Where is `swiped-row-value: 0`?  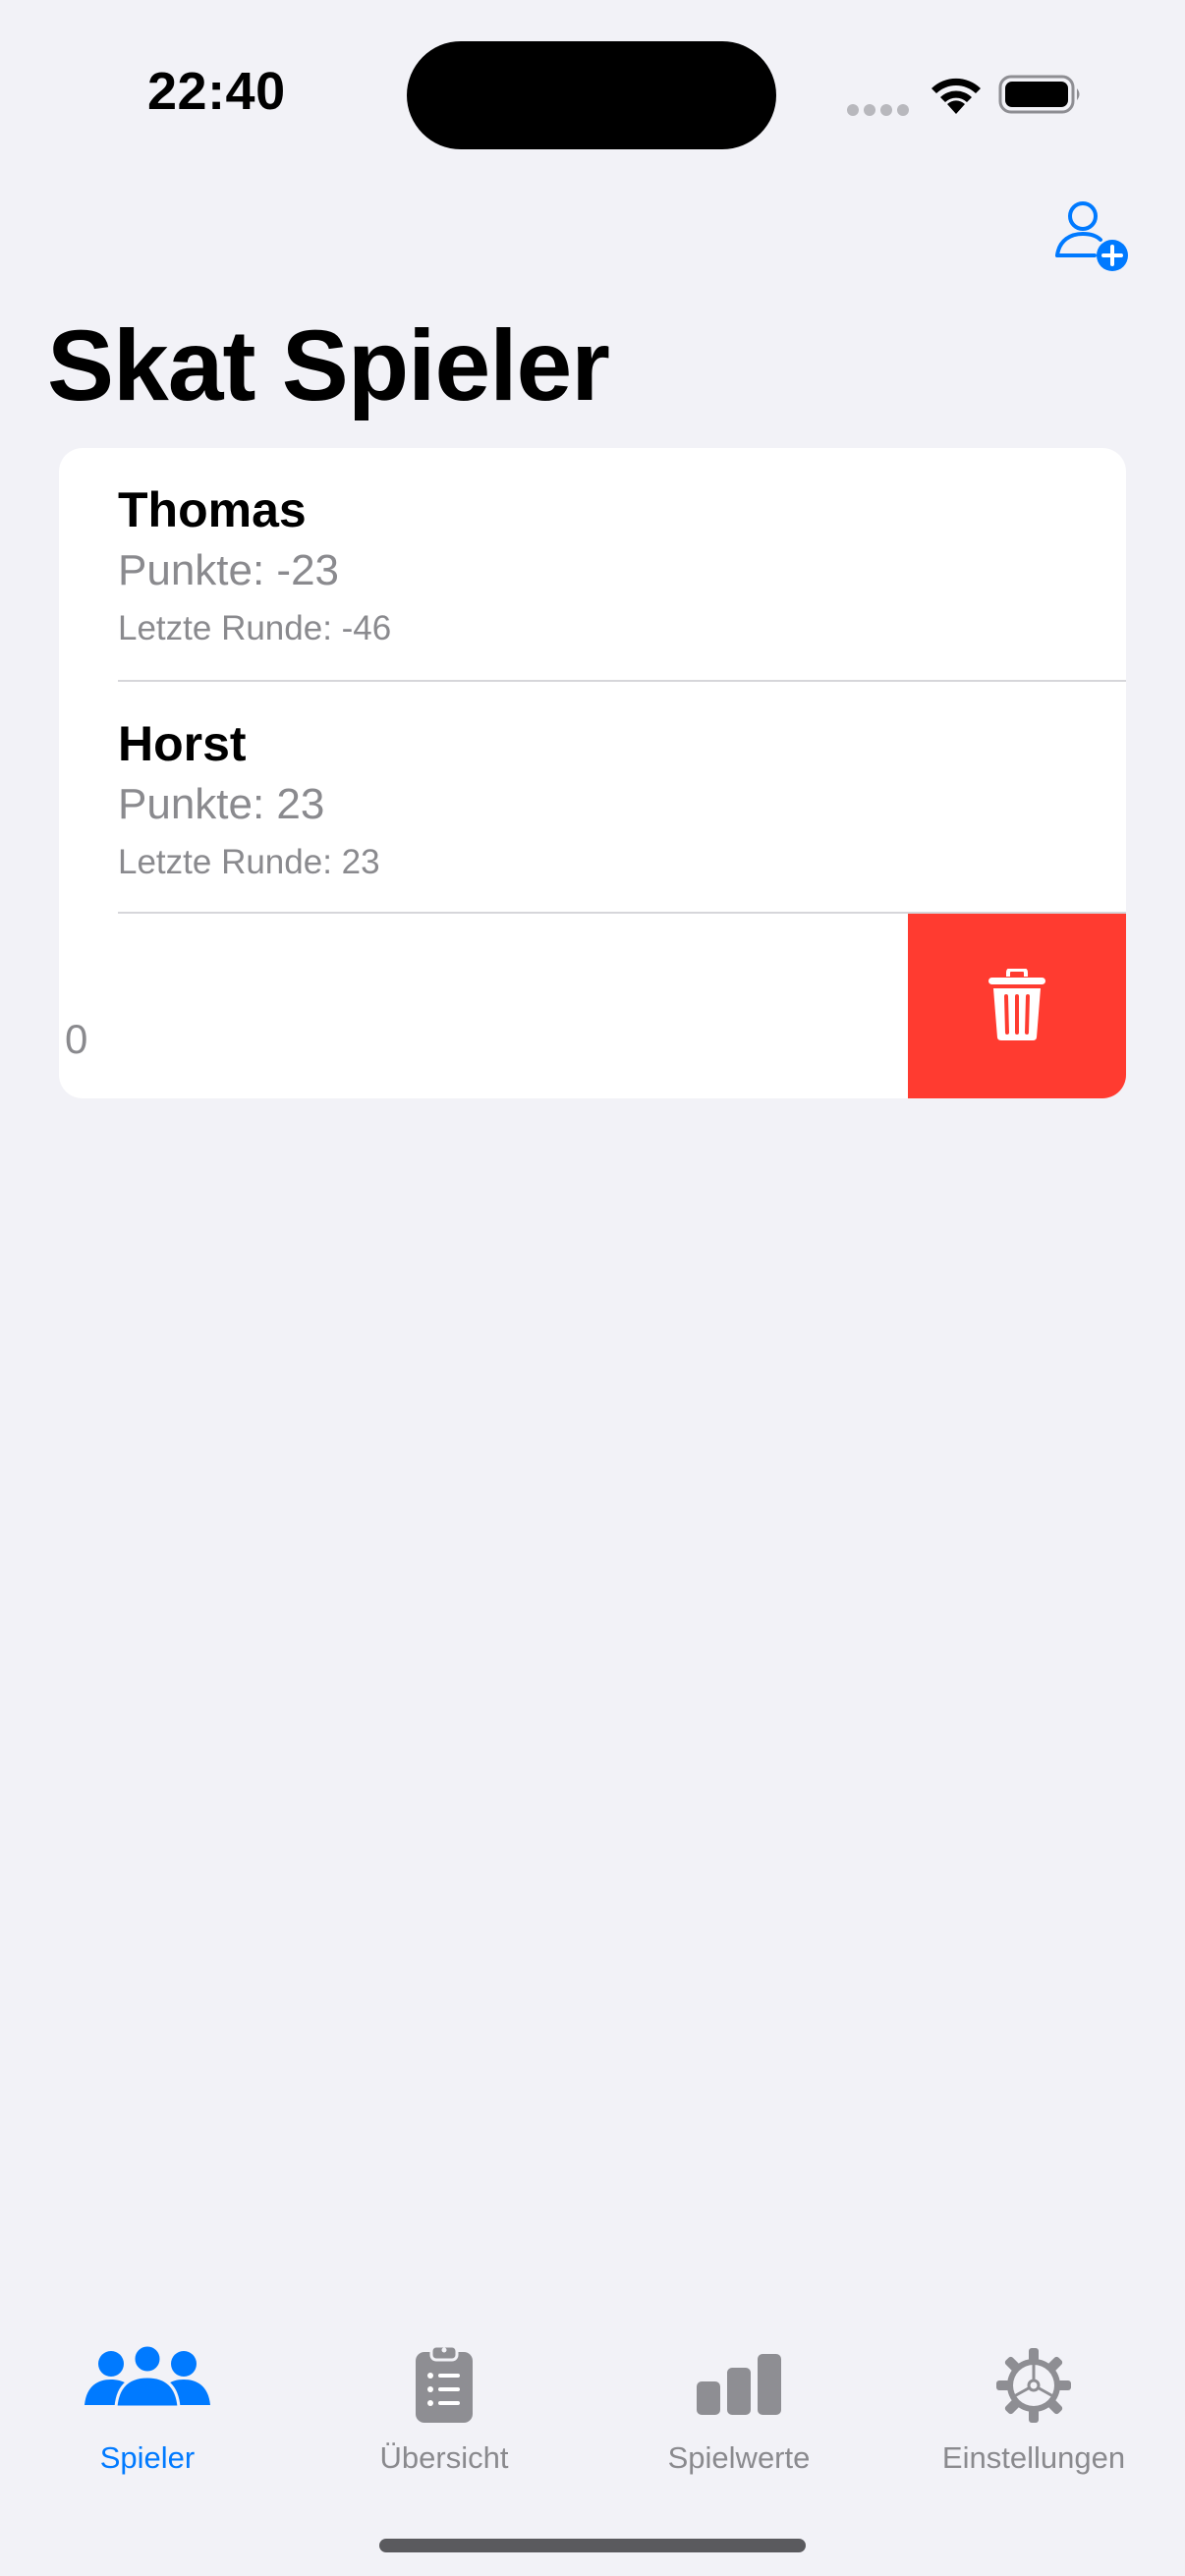 swiped-row-value: 0 is located at coordinates (76, 1039).